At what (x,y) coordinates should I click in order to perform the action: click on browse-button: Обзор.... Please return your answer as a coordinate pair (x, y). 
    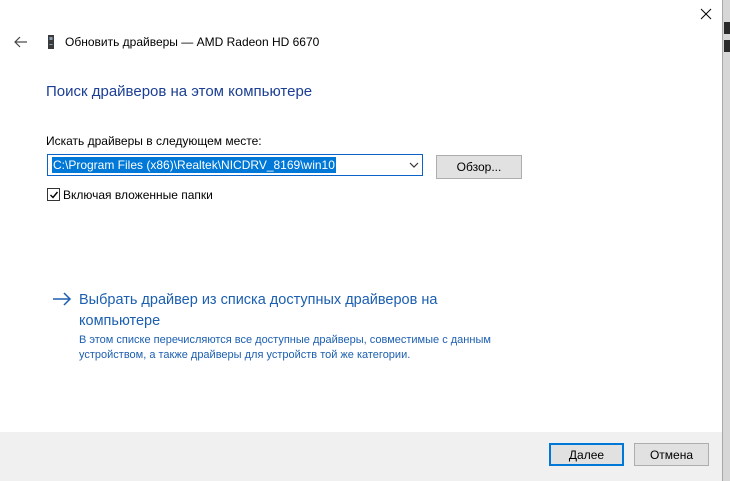
    Looking at the image, I should click on (479, 167).